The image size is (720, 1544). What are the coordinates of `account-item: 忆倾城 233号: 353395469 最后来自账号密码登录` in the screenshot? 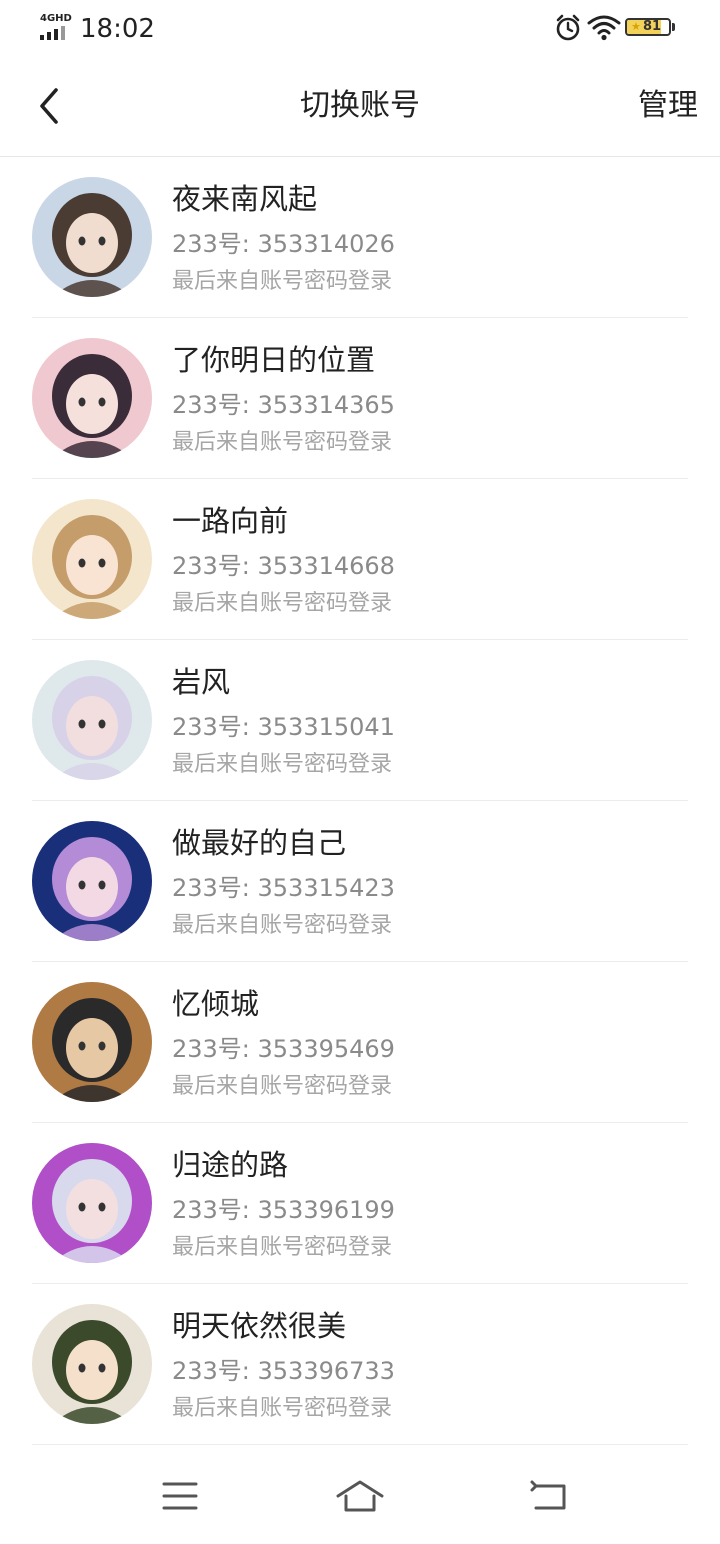 It's located at (360, 1042).